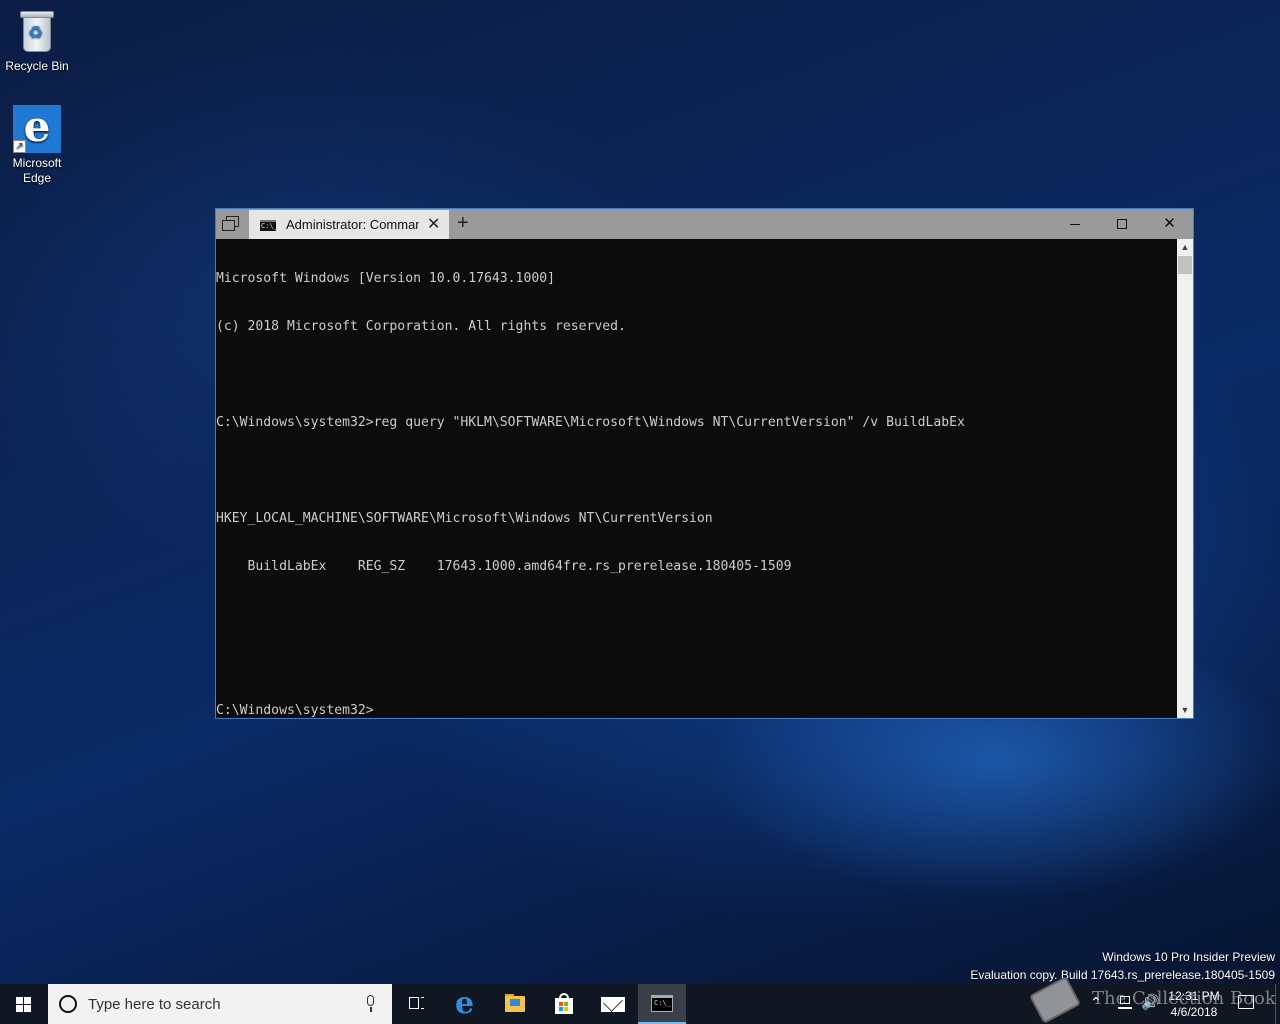  Describe the element at coordinates (37, 66) in the screenshot. I see `desktop-icon-label: Recycle Bin` at that location.